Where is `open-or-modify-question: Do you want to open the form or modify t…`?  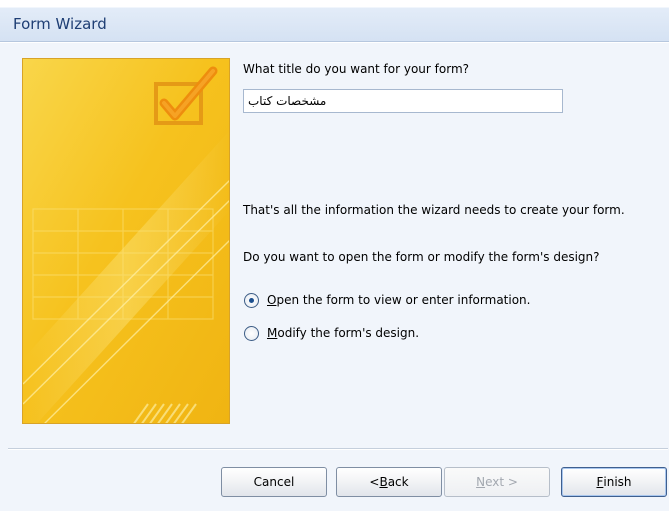 open-or-modify-question: Do you want to open the form or modify t… is located at coordinates (421, 257).